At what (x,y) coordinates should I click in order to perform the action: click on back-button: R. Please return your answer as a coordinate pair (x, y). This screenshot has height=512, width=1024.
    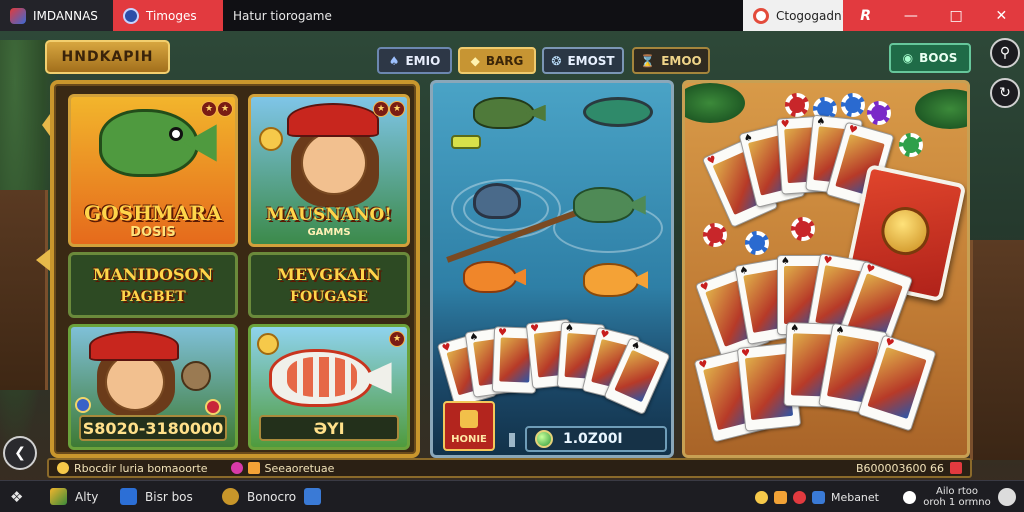
    Looking at the image, I should click on (866, 16).